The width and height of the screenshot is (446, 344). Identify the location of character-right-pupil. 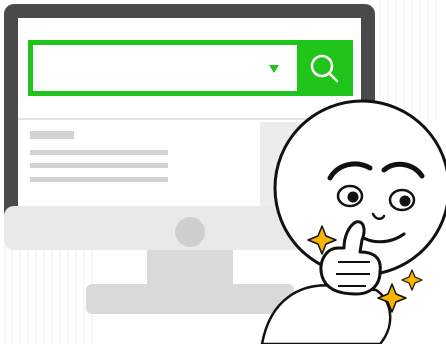
(405, 201).